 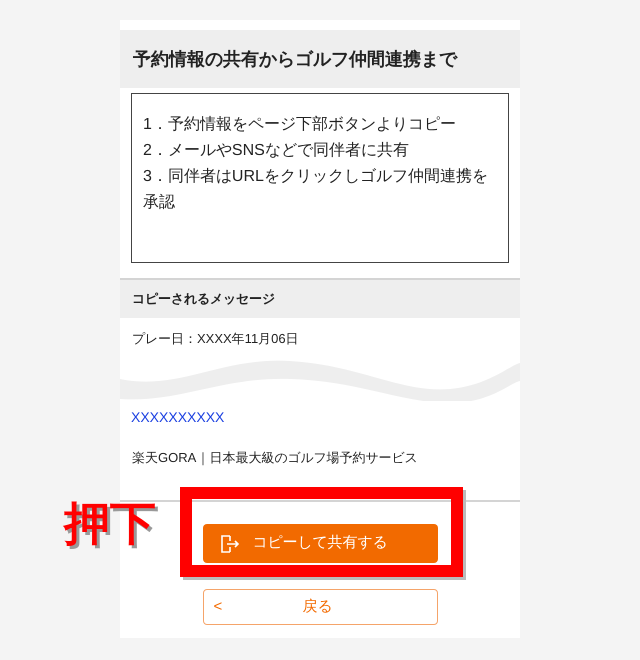 I want to click on play-date: プレー日：XXXX年11月06日, so click(x=215, y=339).